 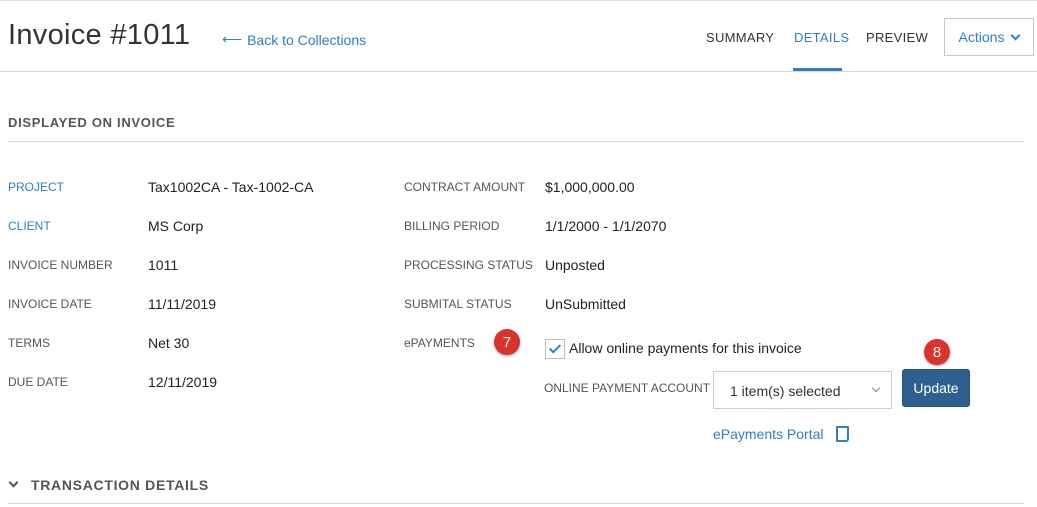 What do you see at coordinates (458, 304) in the screenshot?
I see `submital-status-label: SUBMITAL STATUS` at bounding box center [458, 304].